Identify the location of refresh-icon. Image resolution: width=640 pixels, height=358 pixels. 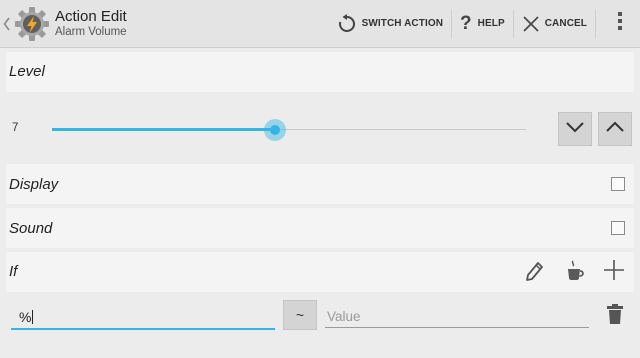
(347, 24).